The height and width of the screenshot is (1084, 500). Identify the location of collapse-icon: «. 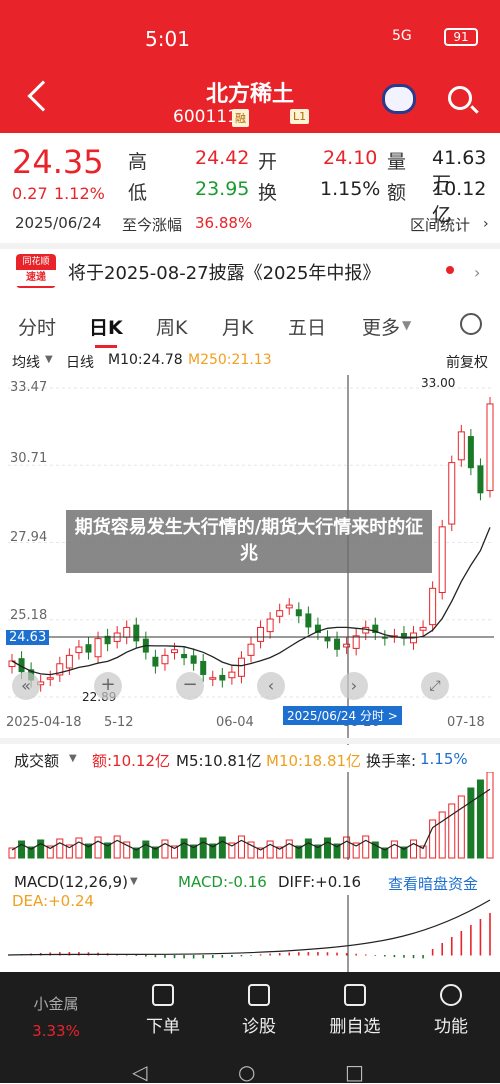
(26, 686).